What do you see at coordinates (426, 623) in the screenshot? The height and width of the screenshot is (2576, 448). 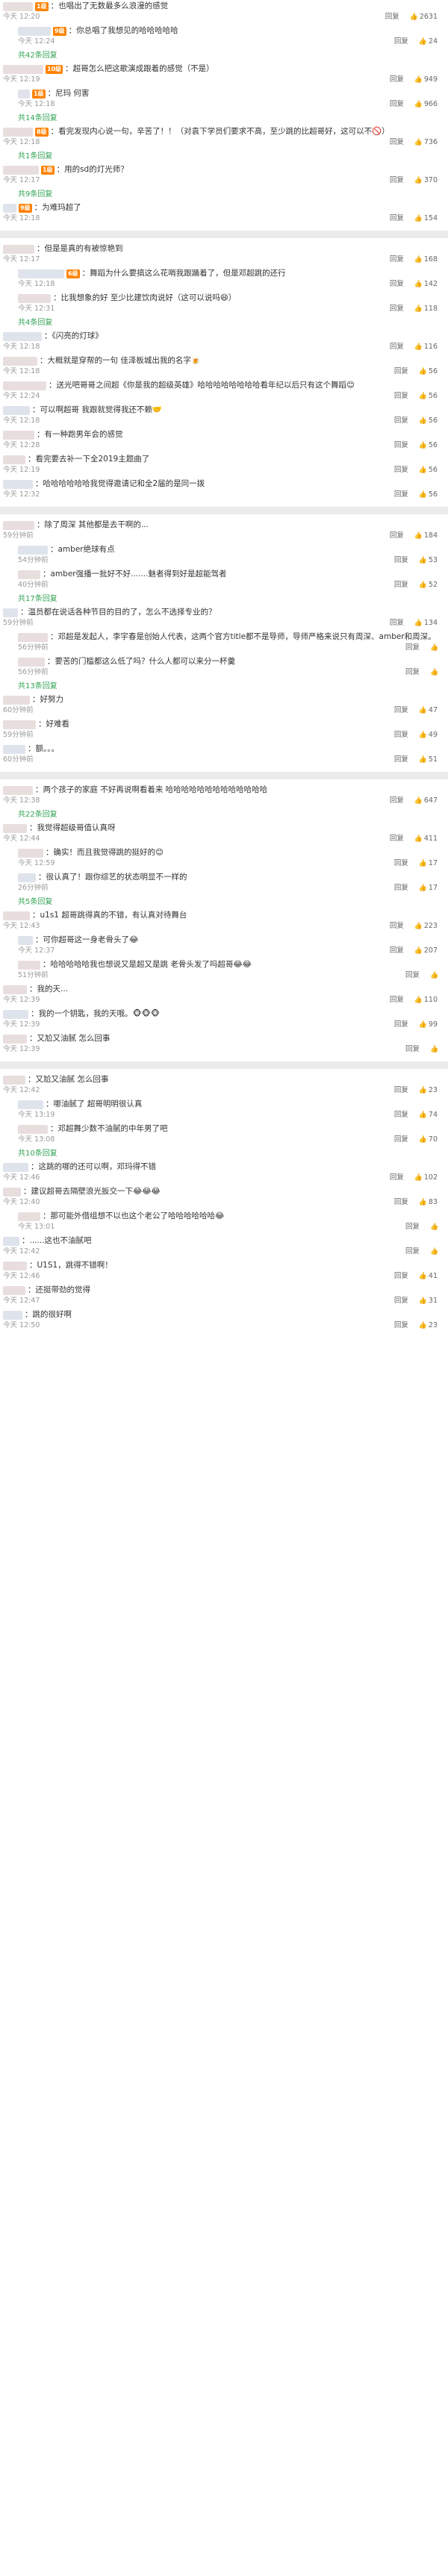 I see `like-button: 👍 134` at bounding box center [426, 623].